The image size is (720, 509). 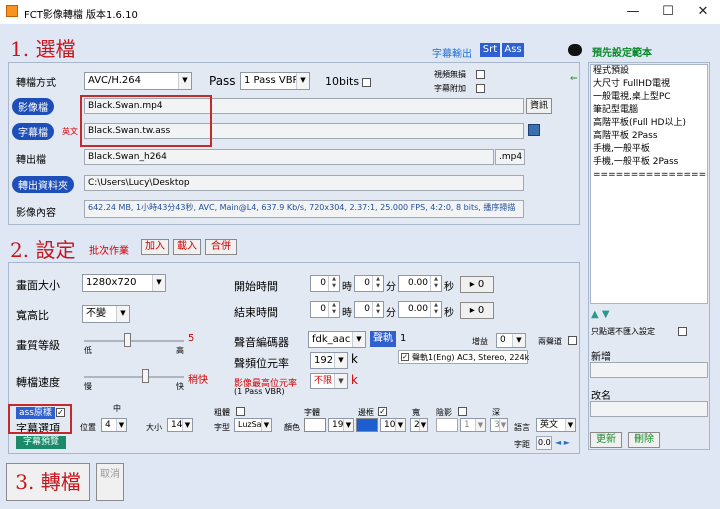 I want to click on aspect-select: 不變 ▼, so click(x=106, y=314).